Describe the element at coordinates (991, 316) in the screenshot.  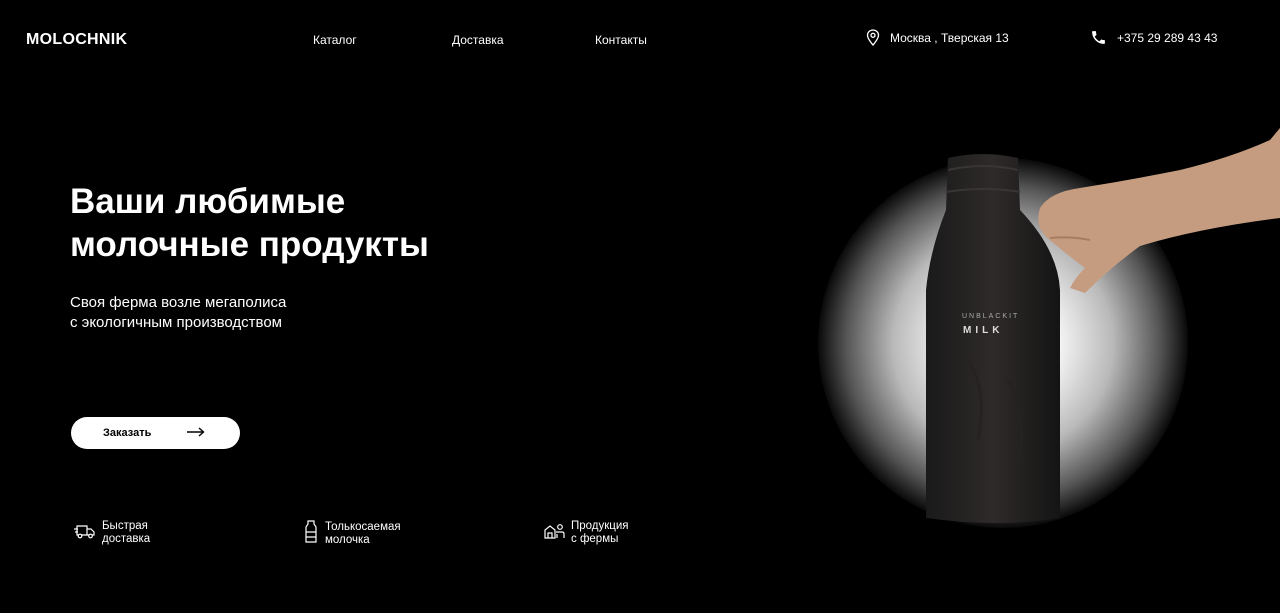
I see `bottle-label-brand: UNBLACKIT` at that location.